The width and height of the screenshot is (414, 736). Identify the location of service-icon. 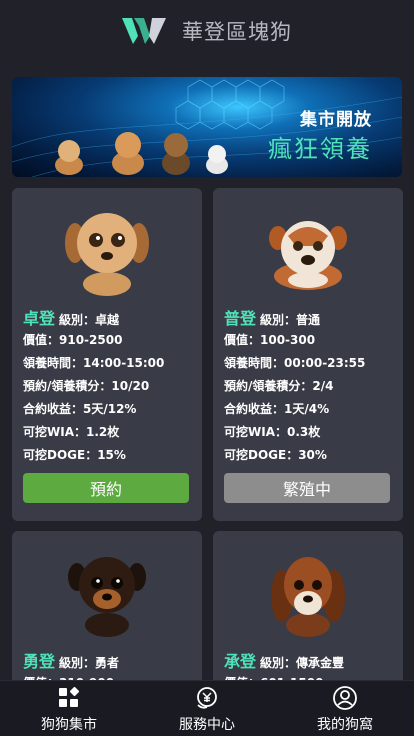
(207, 698).